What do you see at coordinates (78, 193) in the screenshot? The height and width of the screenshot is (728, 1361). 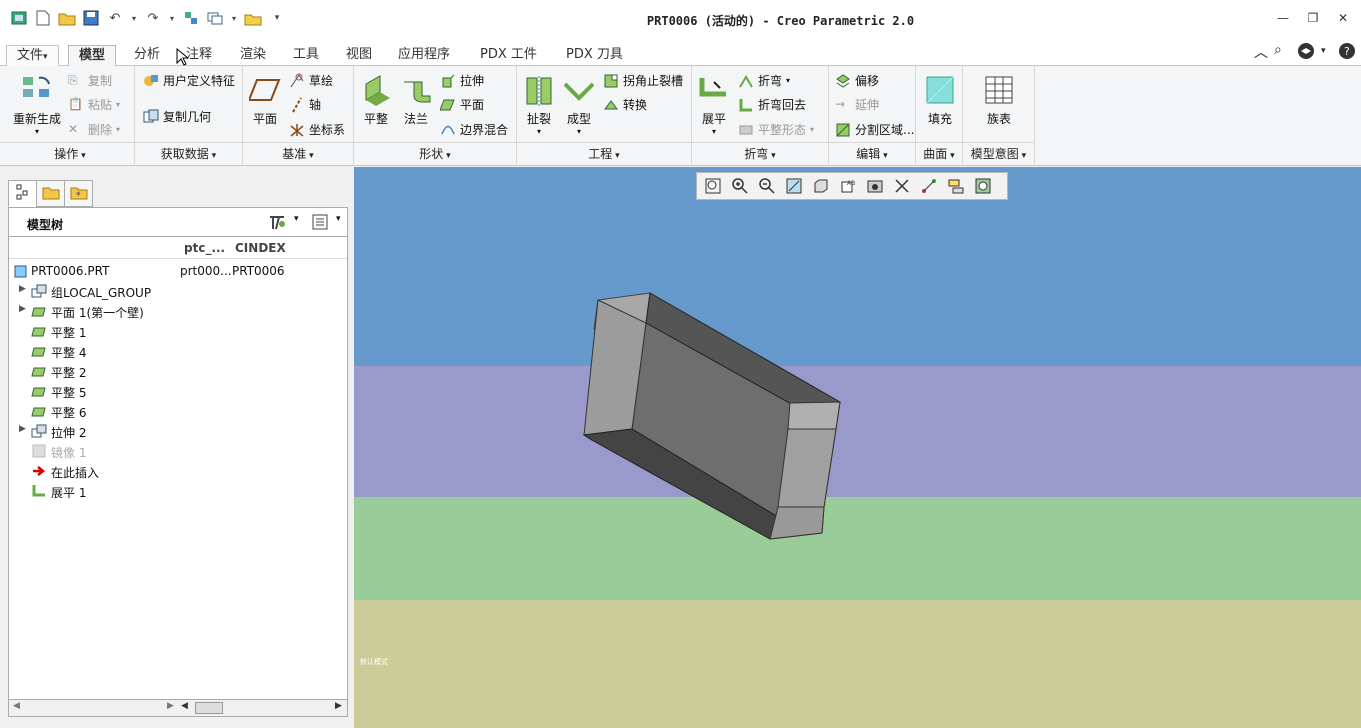 I see `favorites-tab: *` at bounding box center [78, 193].